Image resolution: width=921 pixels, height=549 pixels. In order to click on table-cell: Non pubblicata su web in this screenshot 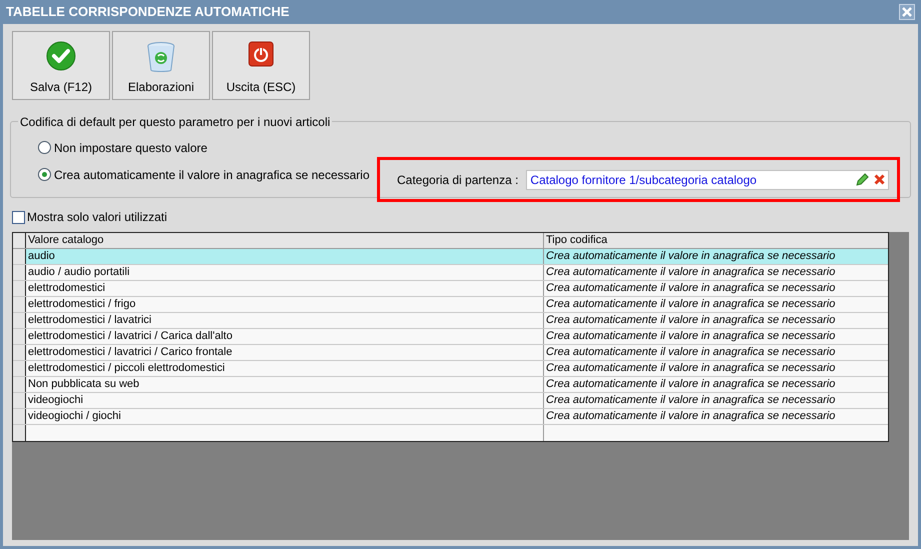, I will do `click(285, 384)`.